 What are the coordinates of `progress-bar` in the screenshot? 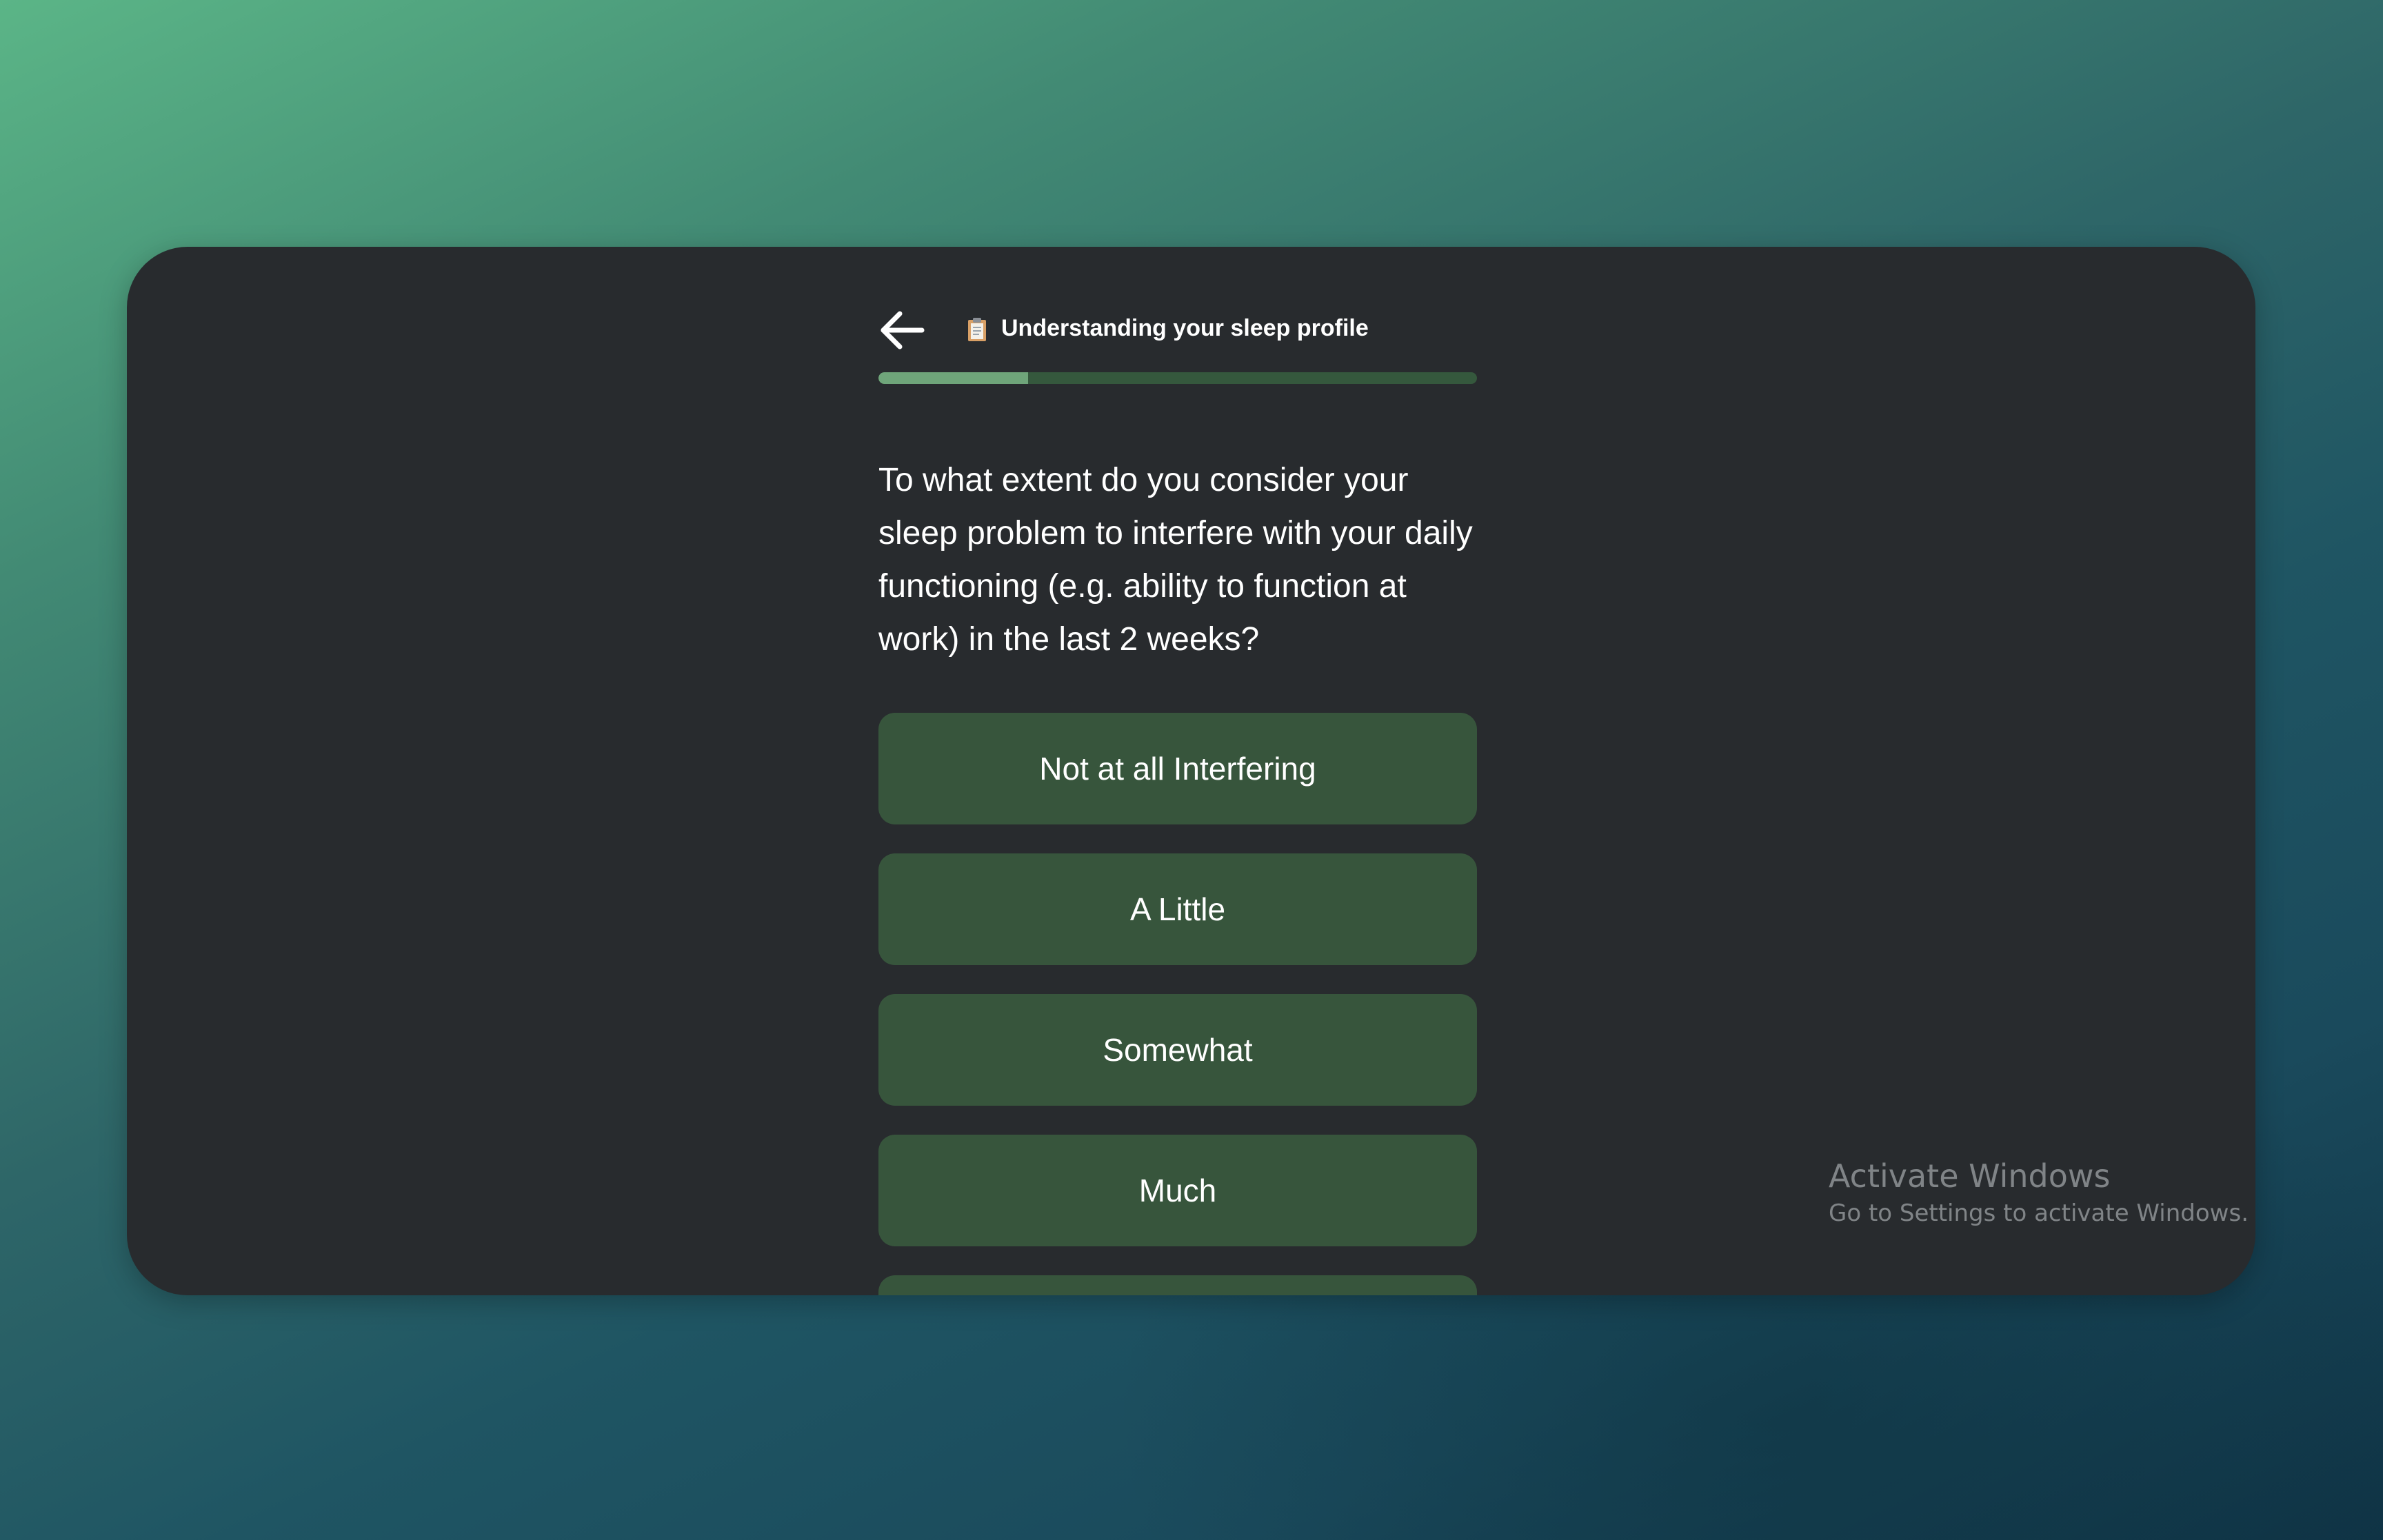 It's located at (1177, 378).